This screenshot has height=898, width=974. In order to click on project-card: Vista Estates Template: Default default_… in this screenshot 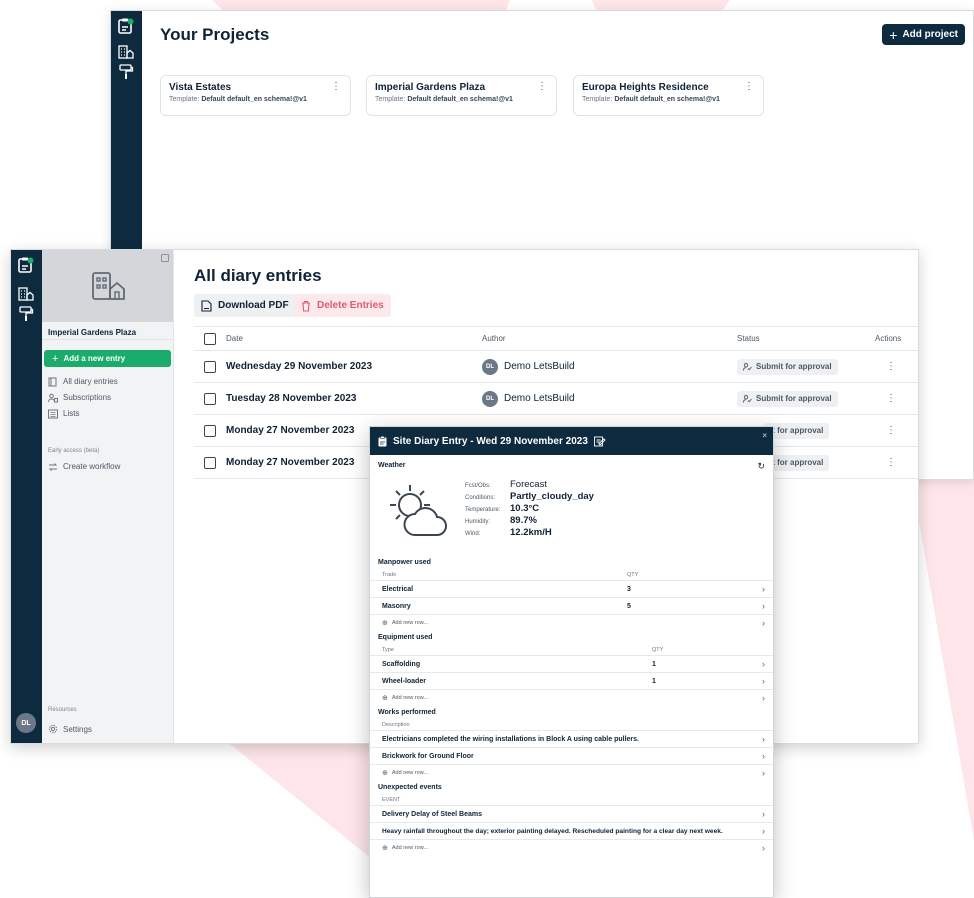, I will do `click(255, 95)`.